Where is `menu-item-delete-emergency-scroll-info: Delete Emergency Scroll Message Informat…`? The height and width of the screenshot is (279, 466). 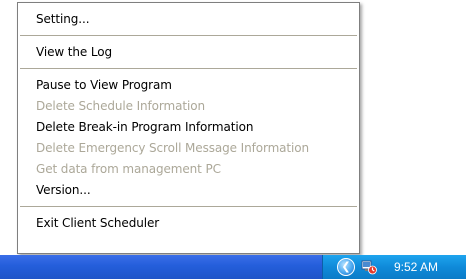
menu-item-delete-emergency-scroll-info: Delete Emergency Scroll Message Informat… is located at coordinates (173, 148).